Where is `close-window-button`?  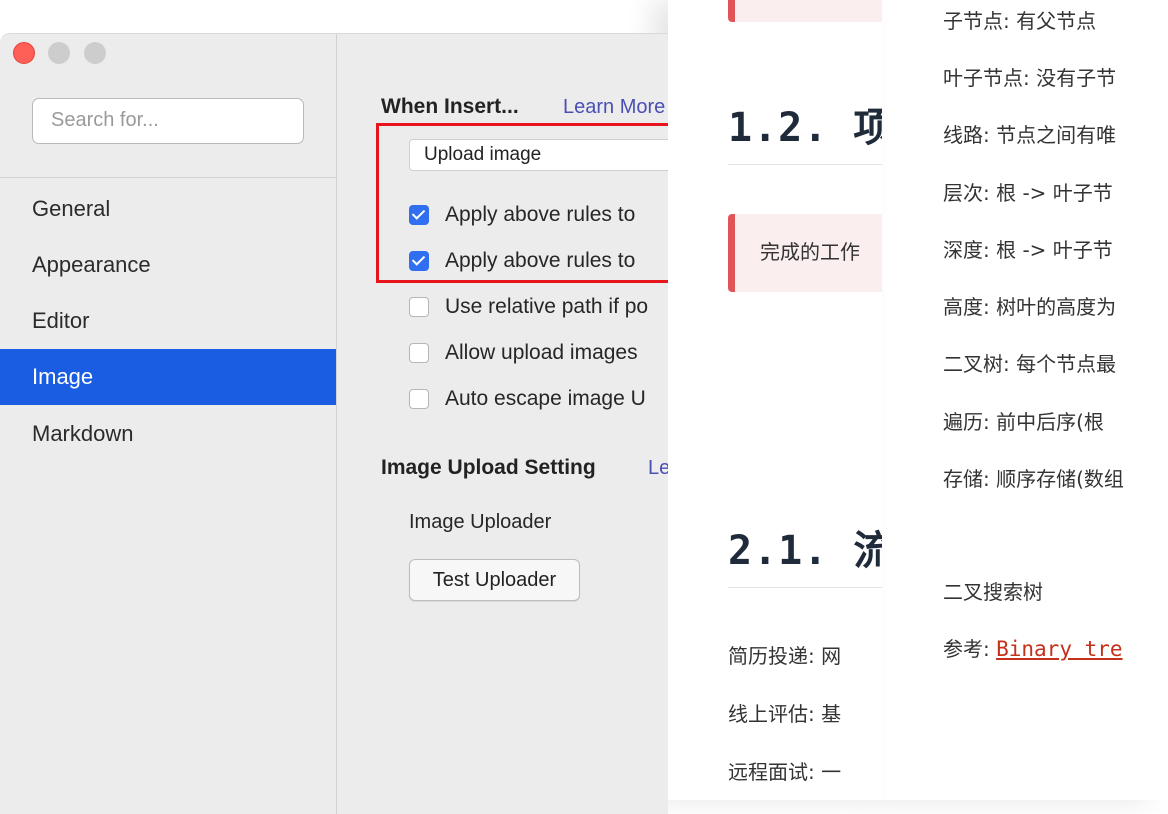 close-window-button is located at coordinates (24, 53).